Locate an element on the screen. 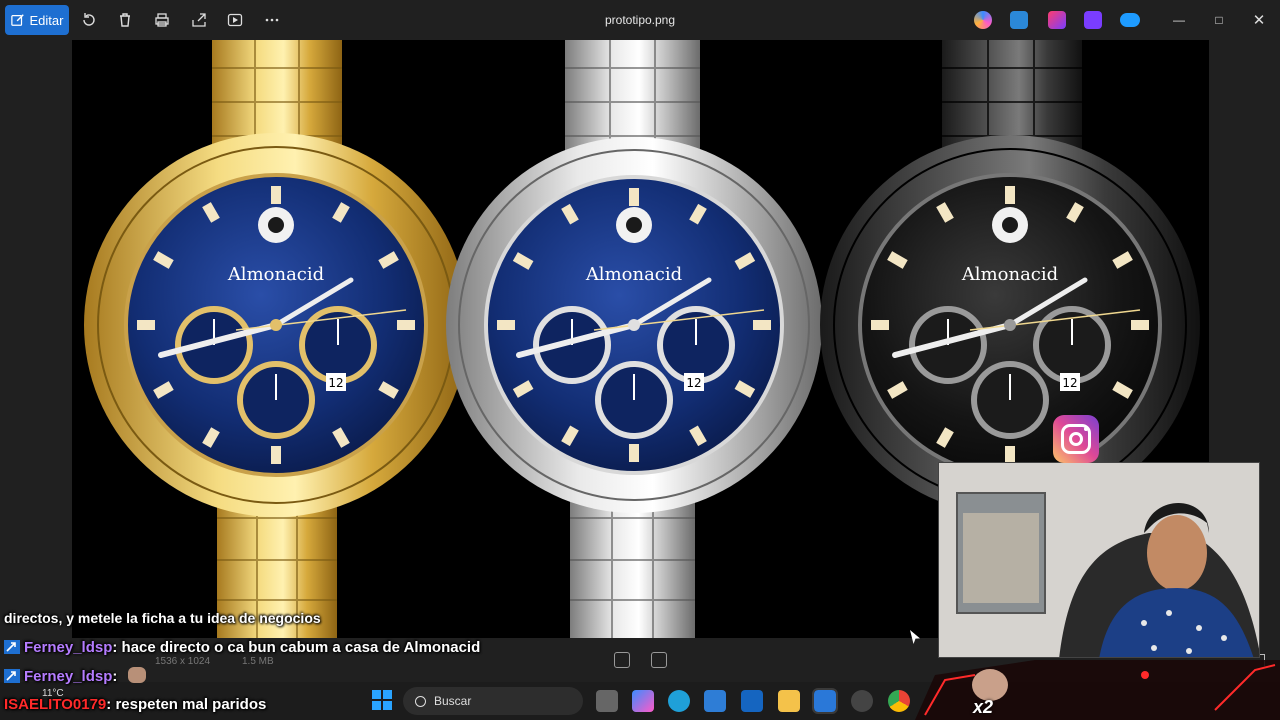 This screenshot has height=720, width=1280. fit-to-window-icon is located at coordinates (622, 660).